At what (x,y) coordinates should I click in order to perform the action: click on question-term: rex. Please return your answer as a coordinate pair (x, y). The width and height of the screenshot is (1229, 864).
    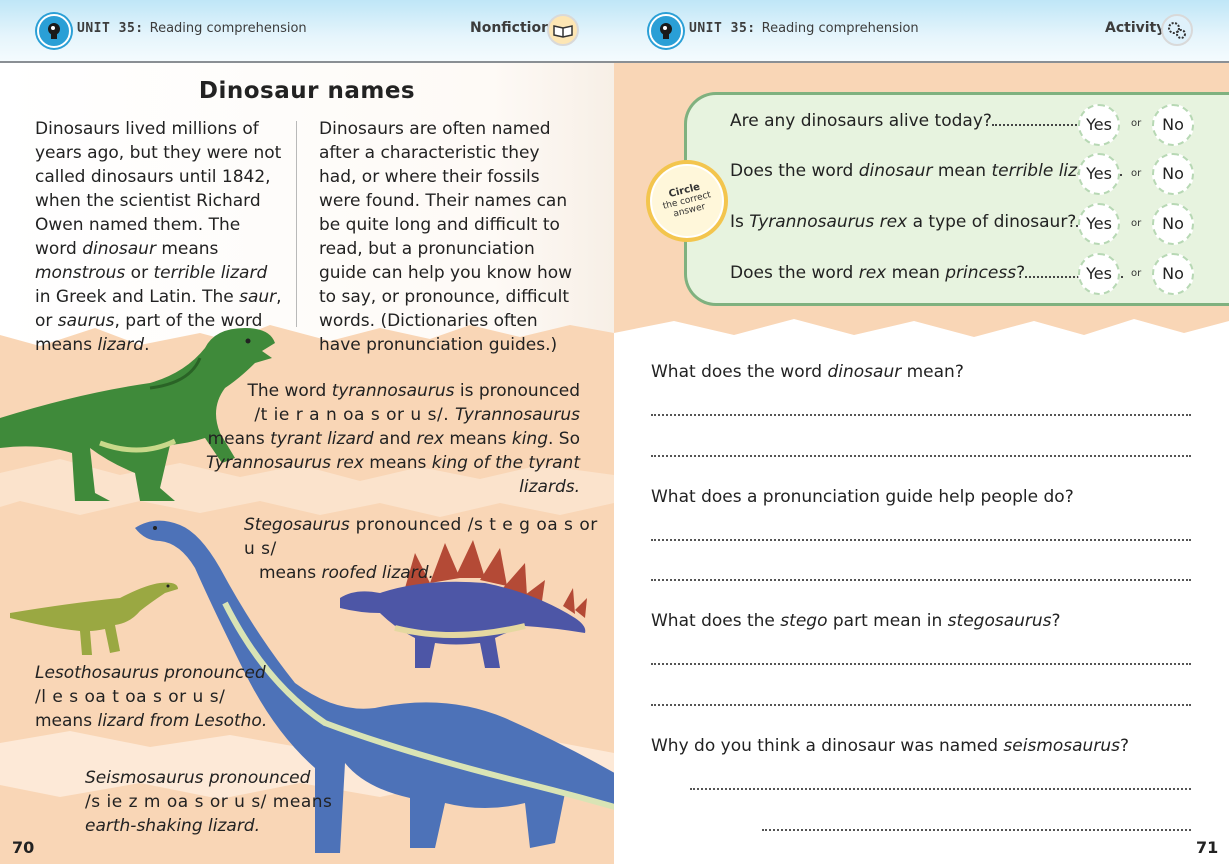
    Looking at the image, I should click on (872, 273).